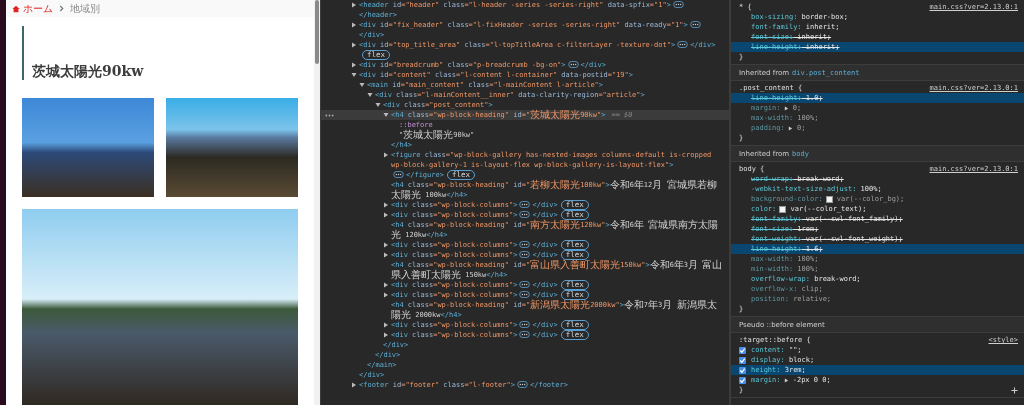 The width and height of the screenshot is (1024, 405). Describe the element at coordinates (1014, 390) in the screenshot. I see `add-icon` at that location.